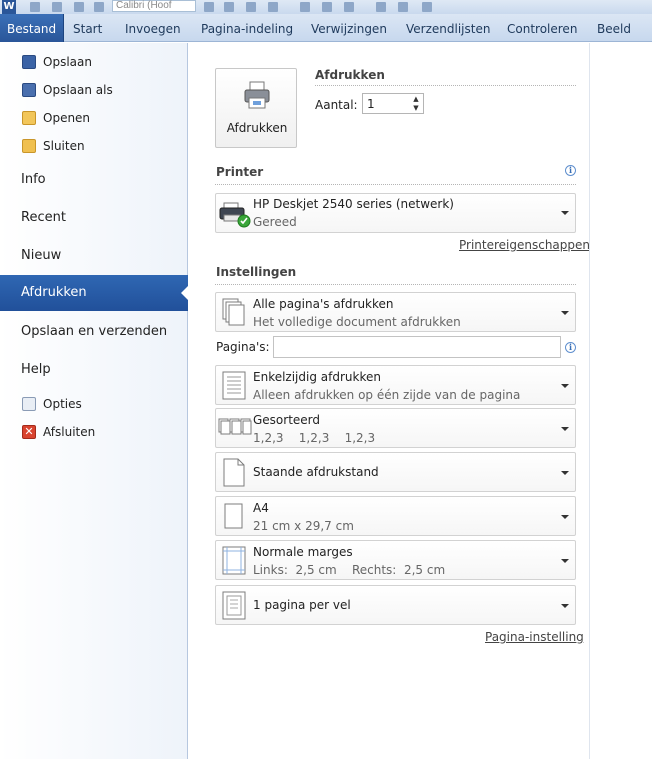 The image size is (652, 759). I want to click on font-color-icon, so click(403, 7).